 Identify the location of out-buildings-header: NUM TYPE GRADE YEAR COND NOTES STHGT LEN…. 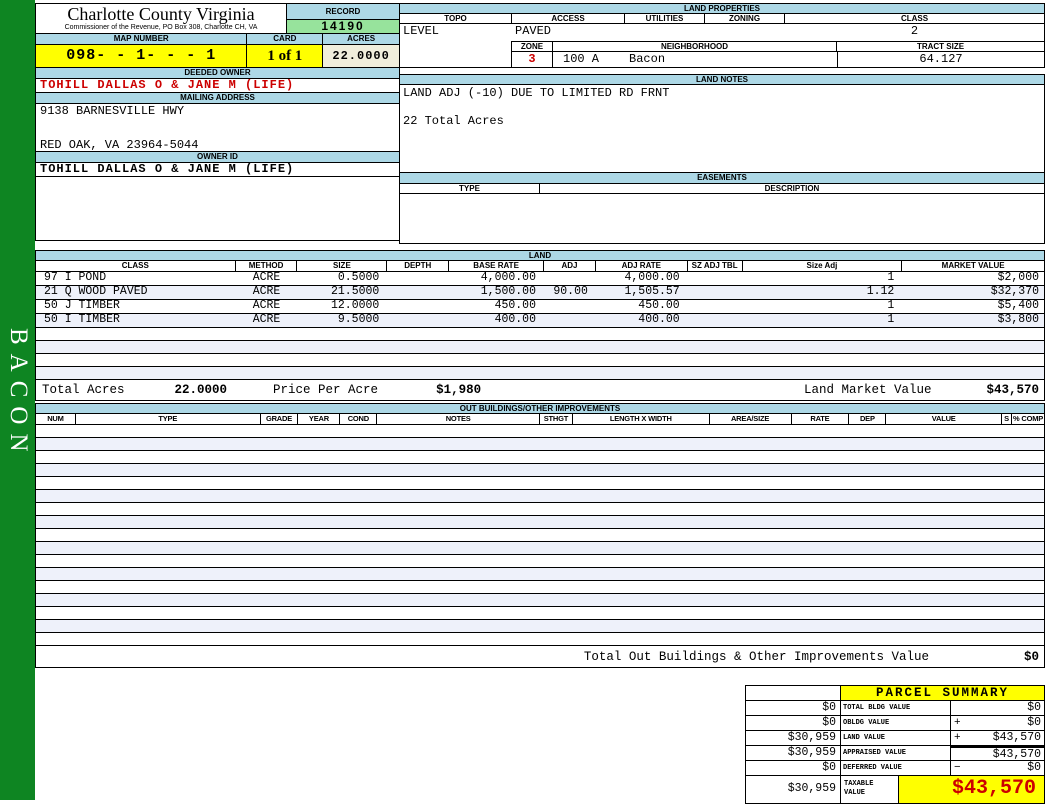
(540, 419).